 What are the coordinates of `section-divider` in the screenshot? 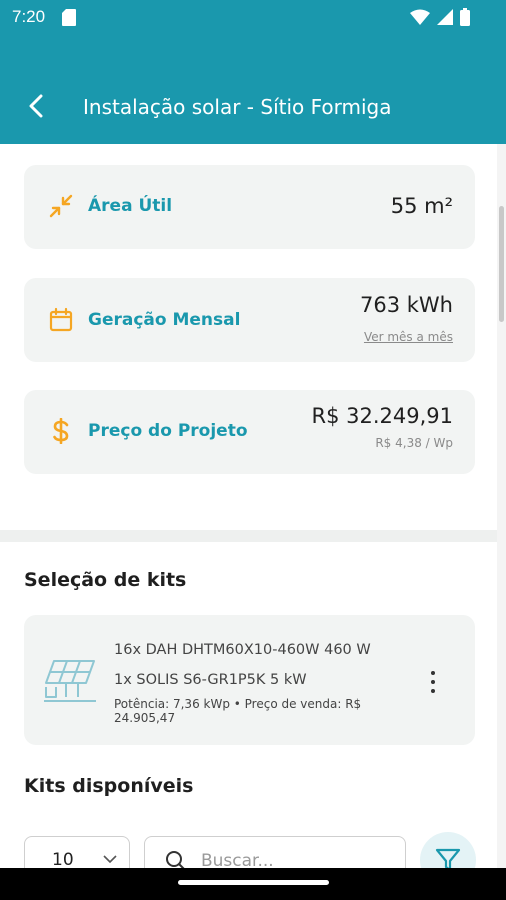 It's located at (248, 536).